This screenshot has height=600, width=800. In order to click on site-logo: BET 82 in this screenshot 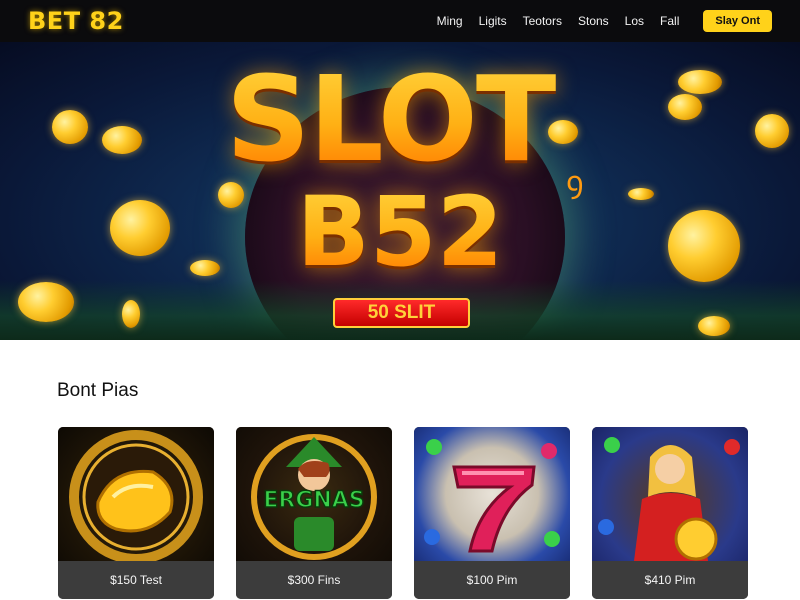, I will do `click(76, 21)`.